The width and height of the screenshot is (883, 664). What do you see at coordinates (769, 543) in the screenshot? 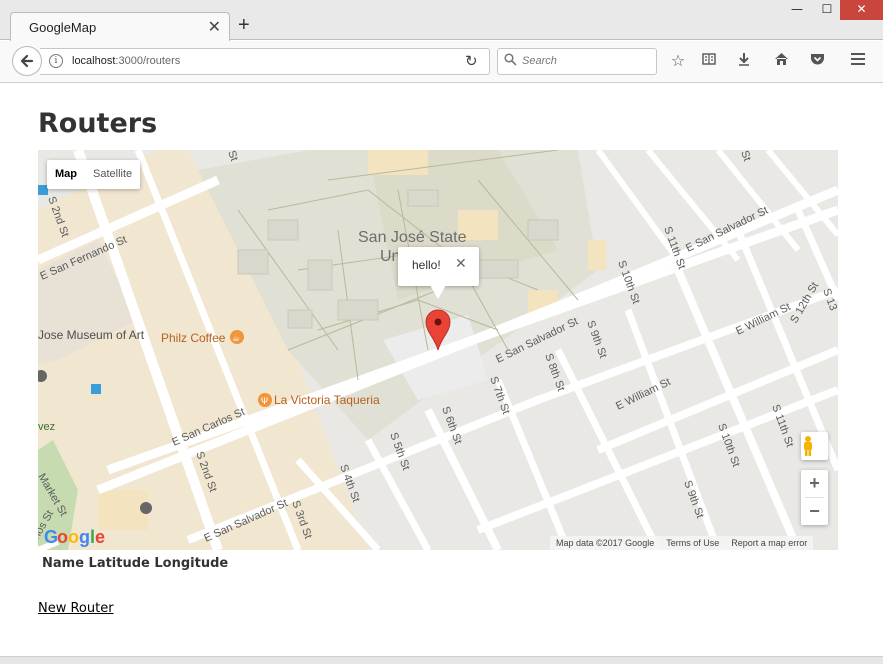
I see `report-error-link: Report a map error` at bounding box center [769, 543].